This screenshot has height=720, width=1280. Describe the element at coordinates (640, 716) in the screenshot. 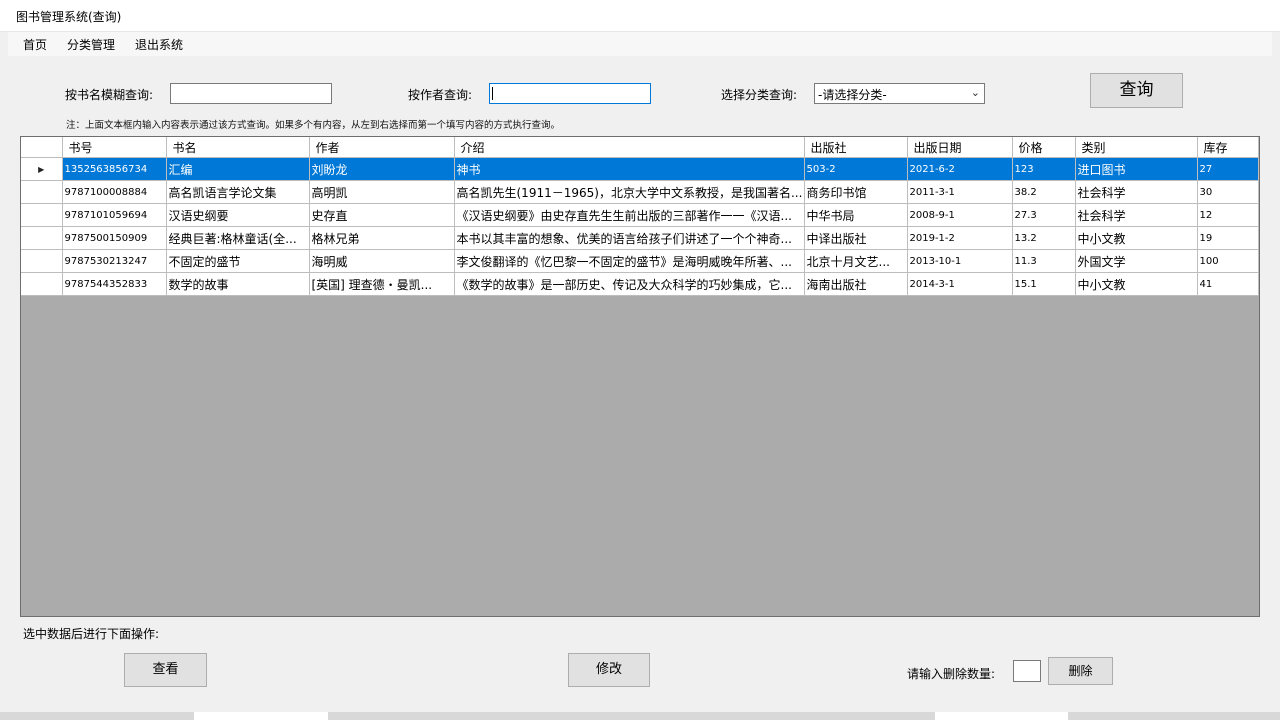

I see `bottom-edge` at that location.